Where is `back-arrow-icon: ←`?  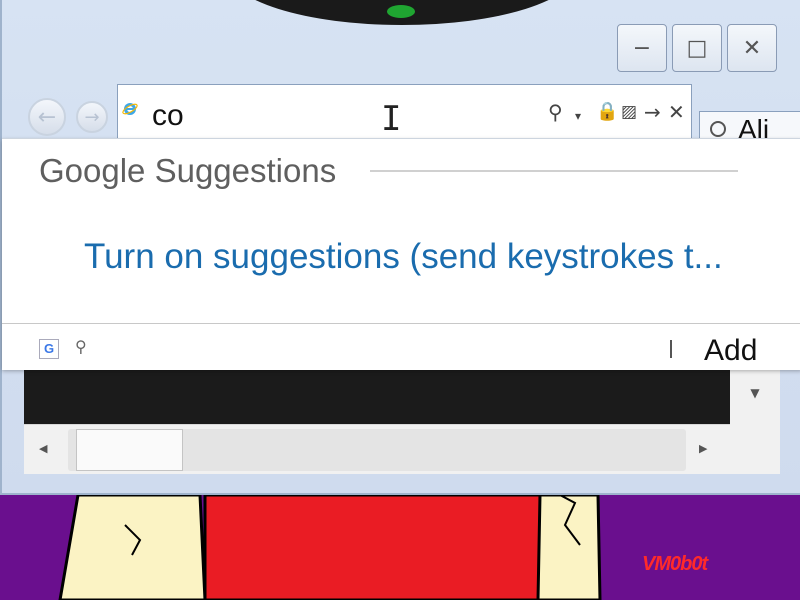
back-arrow-icon: ← is located at coordinates (47, 117).